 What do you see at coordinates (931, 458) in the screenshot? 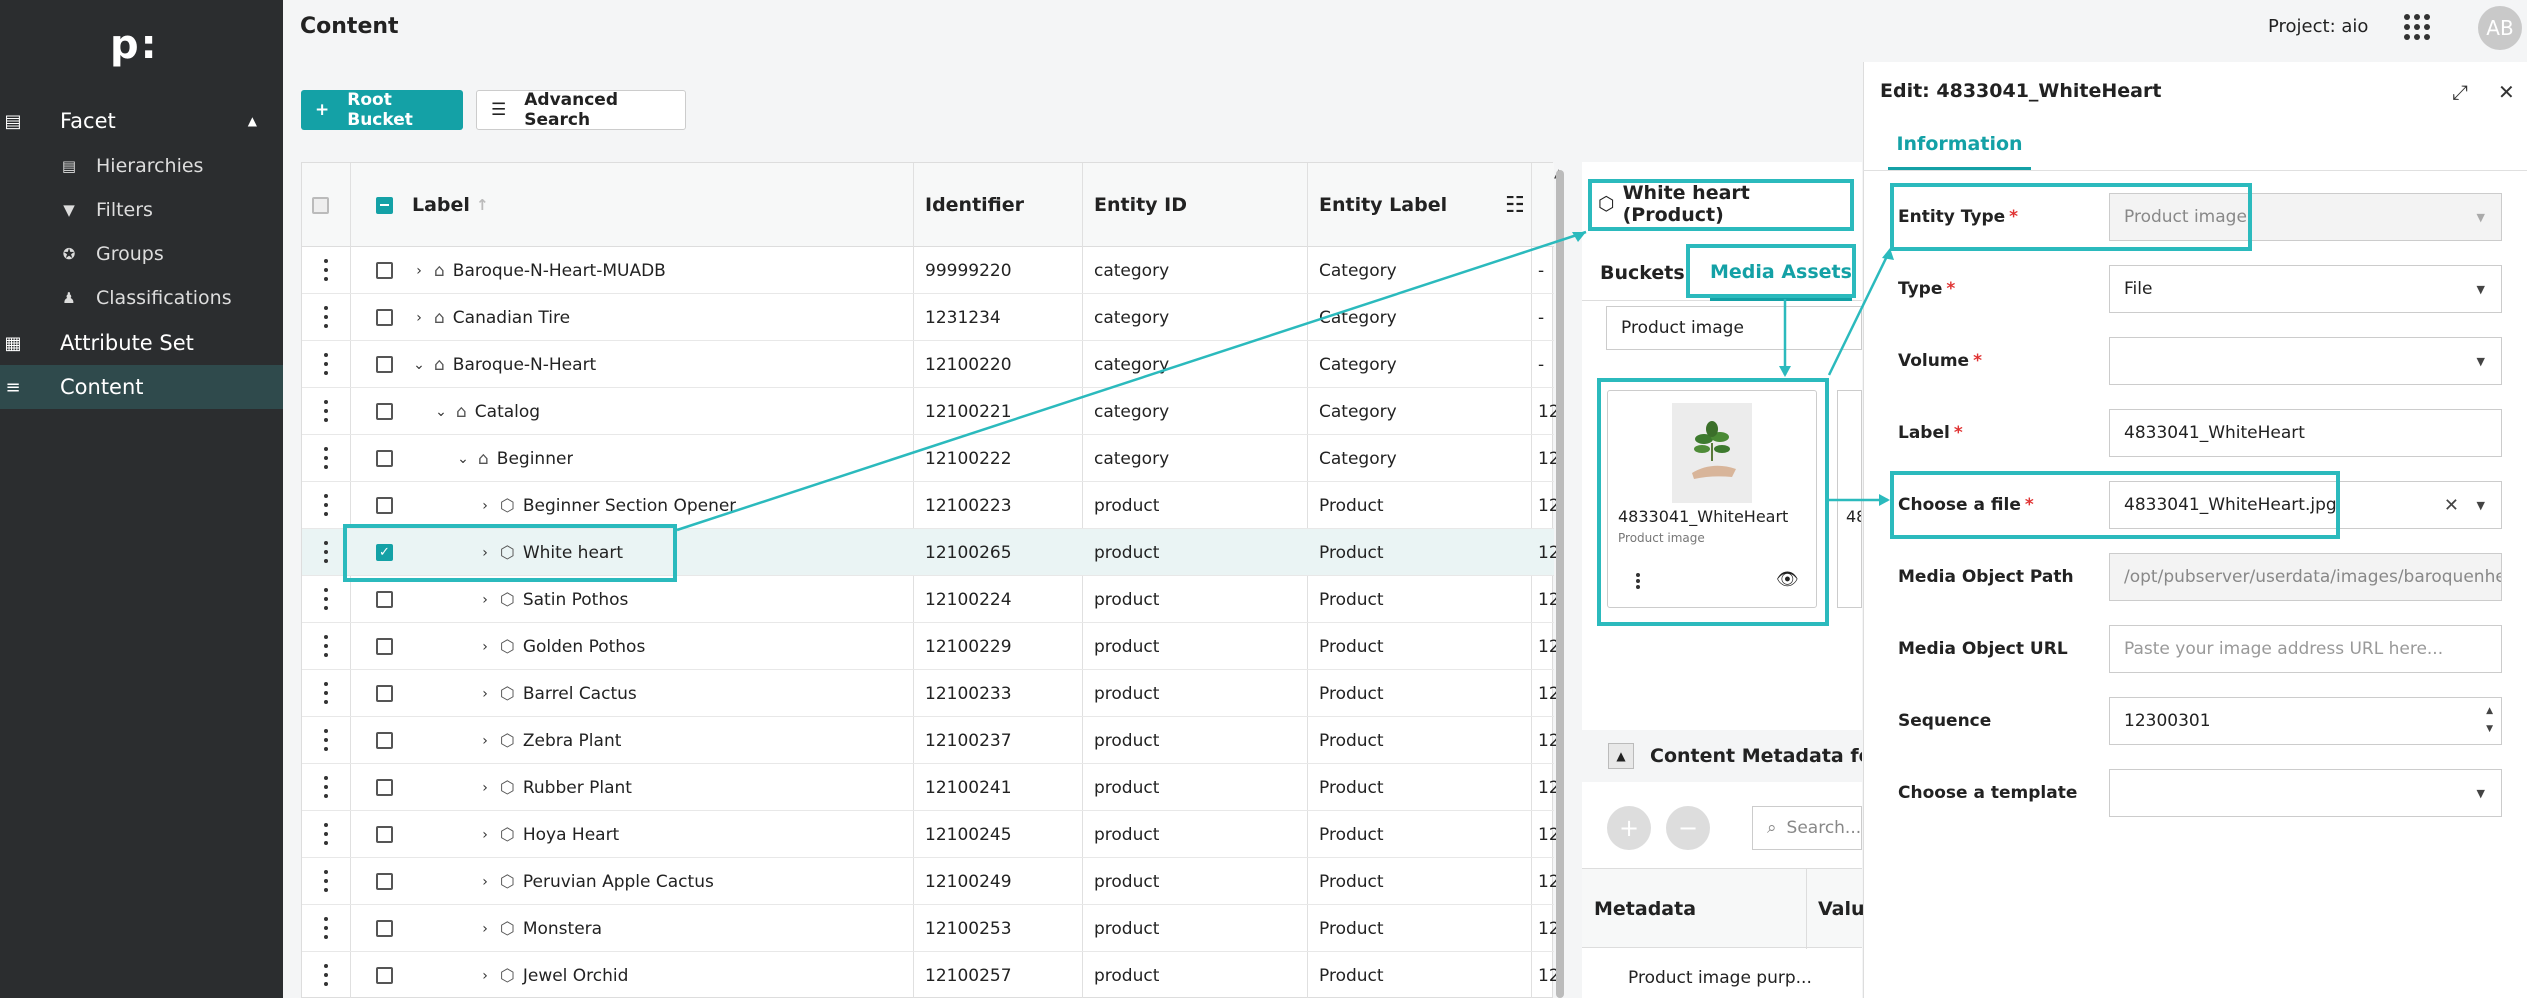
I see `table-row: ⌄ ⌂ Beginner 12100222 category Category 12` at bounding box center [931, 458].